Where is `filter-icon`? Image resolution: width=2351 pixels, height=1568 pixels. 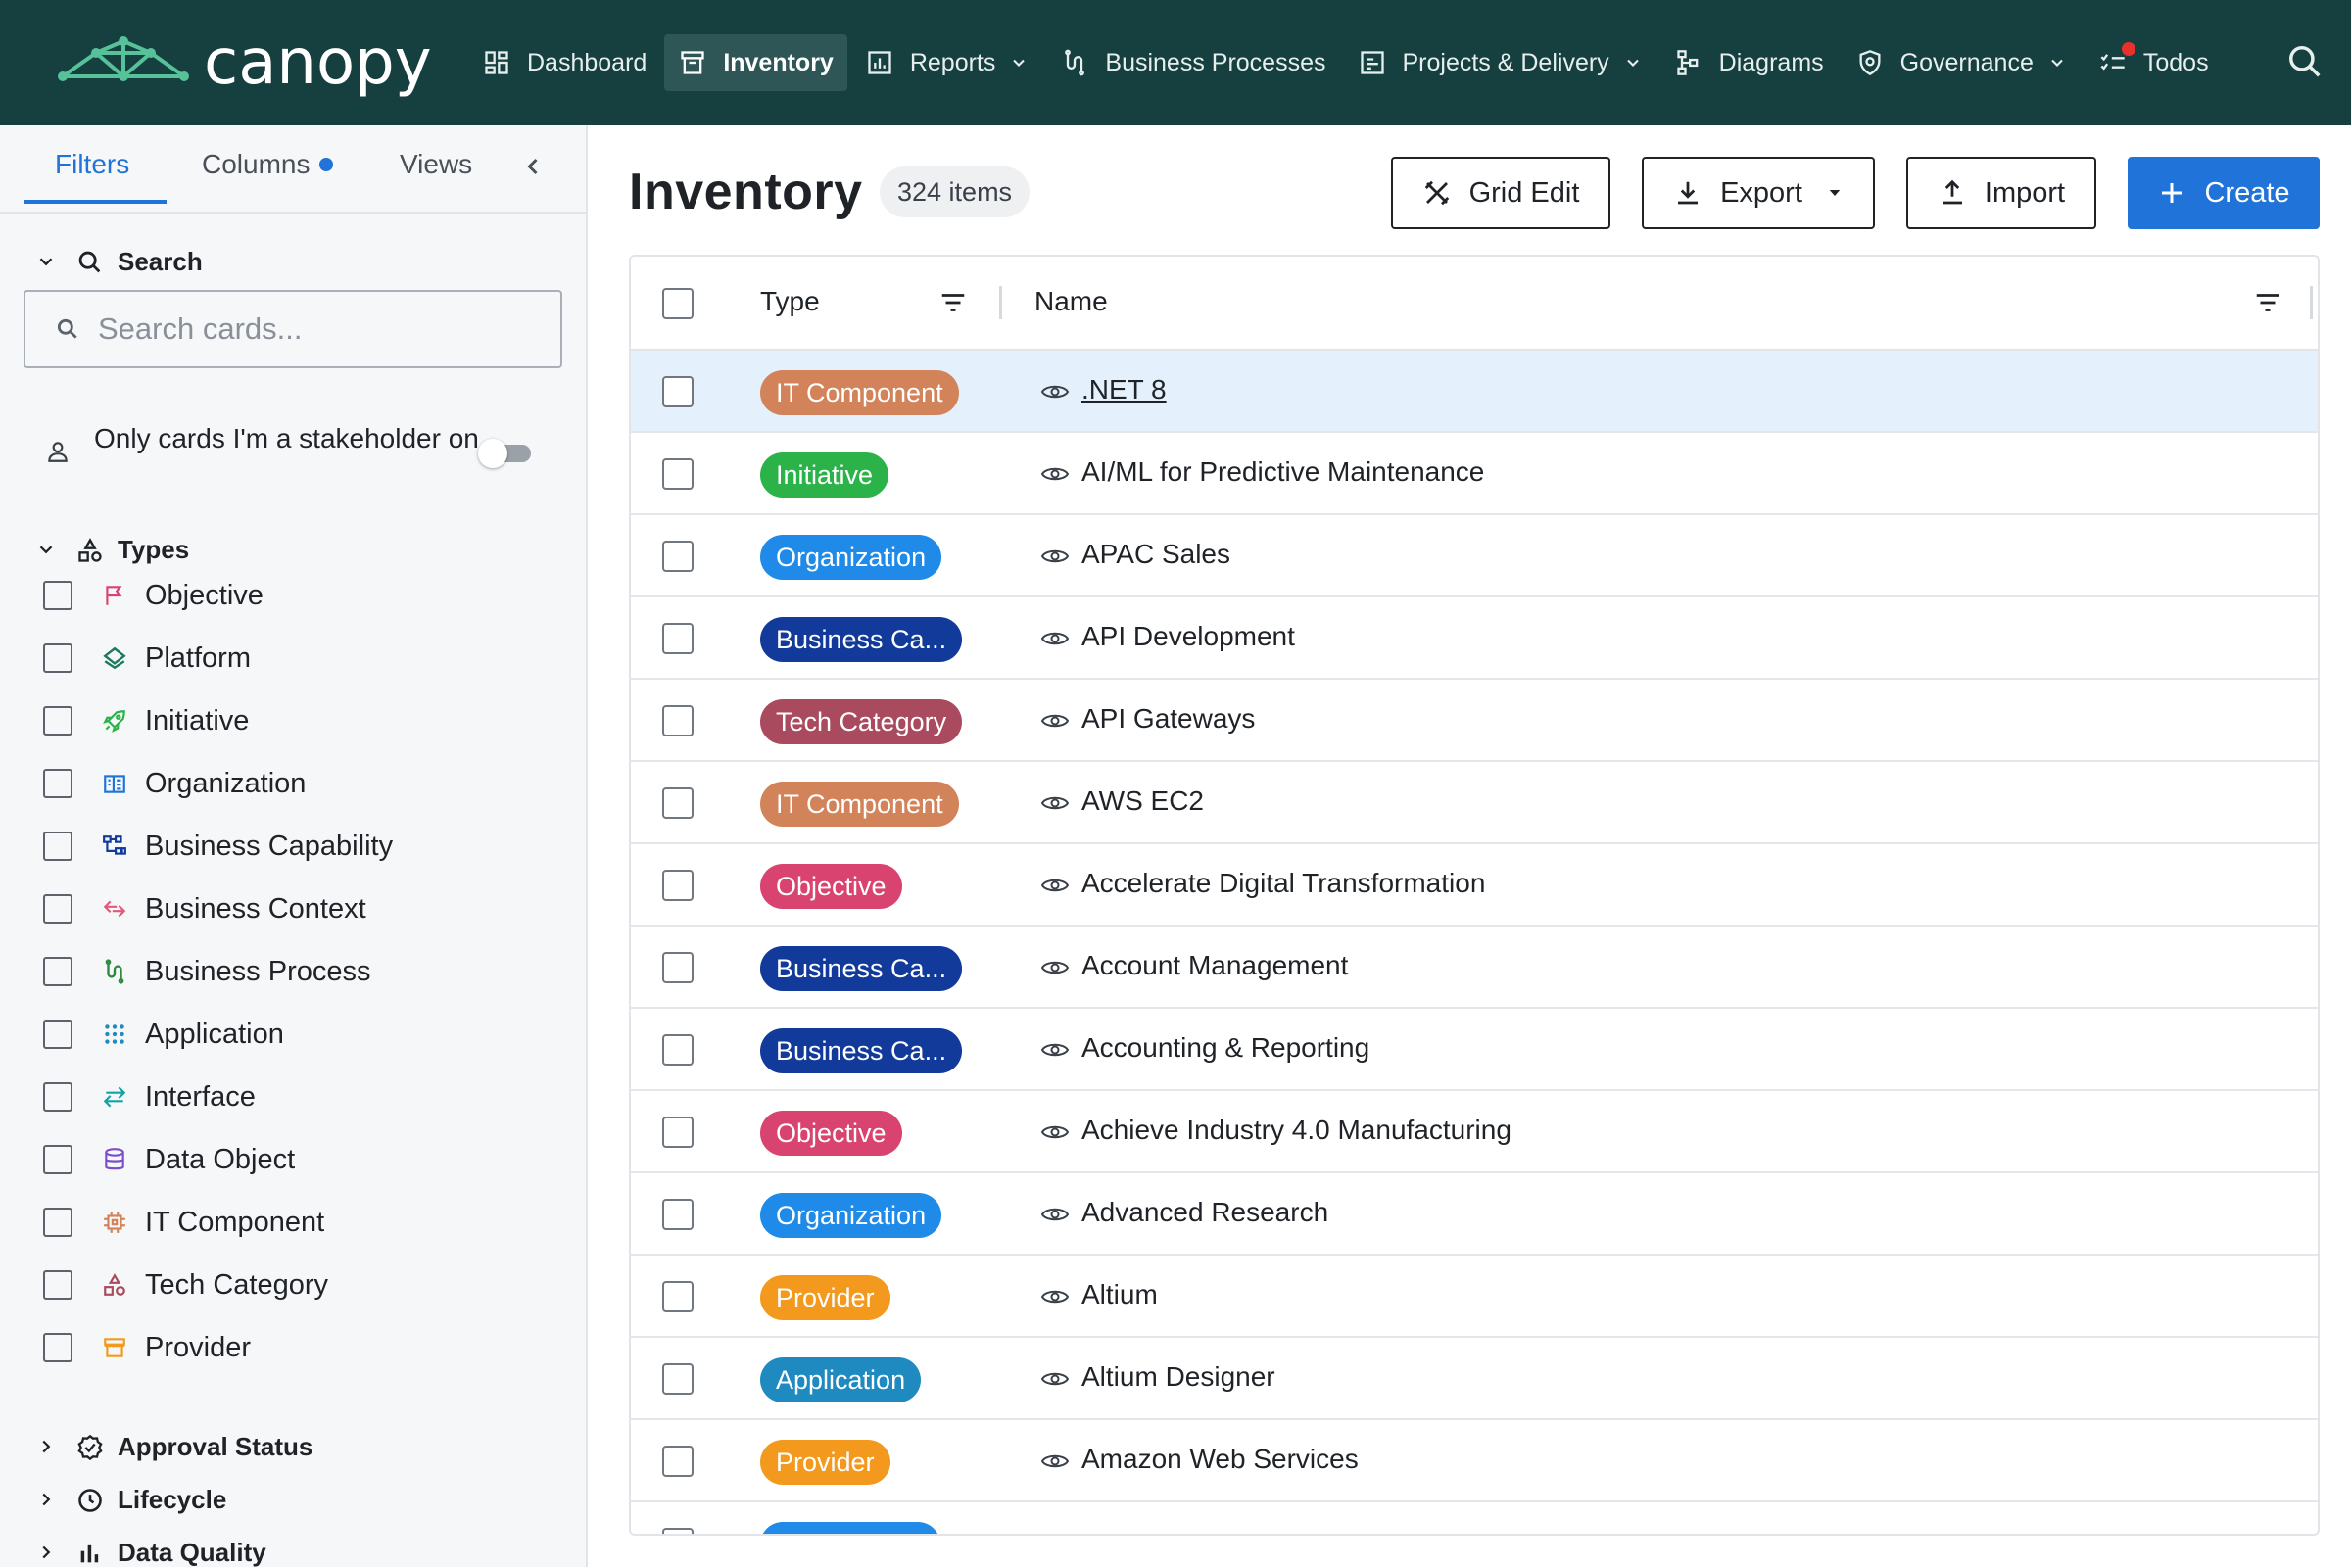 filter-icon is located at coordinates (2268, 303).